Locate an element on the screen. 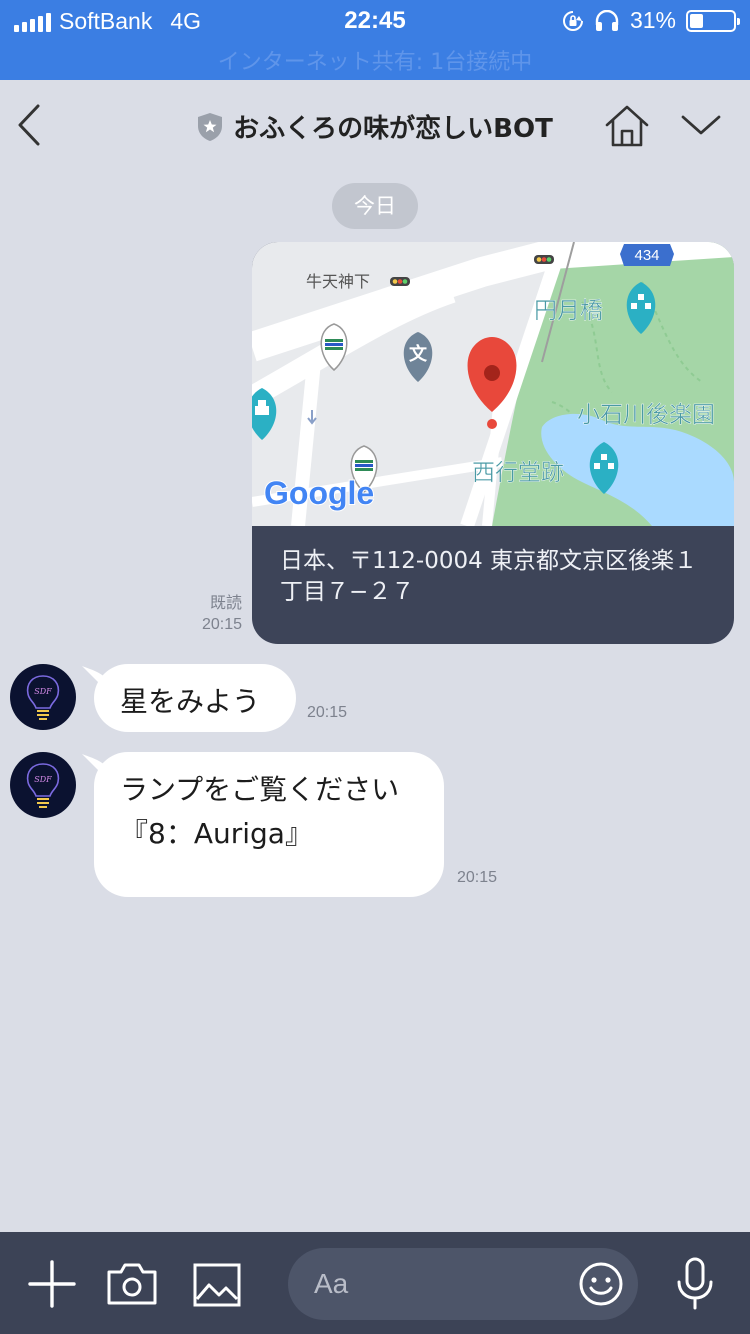  read-receipt: 既読 is located at coordinates (225, 602).